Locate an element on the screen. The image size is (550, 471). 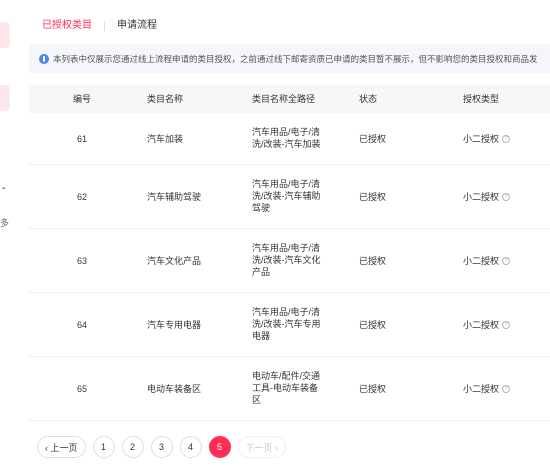
cell-id: 62 is located at coordinates (82, 197).